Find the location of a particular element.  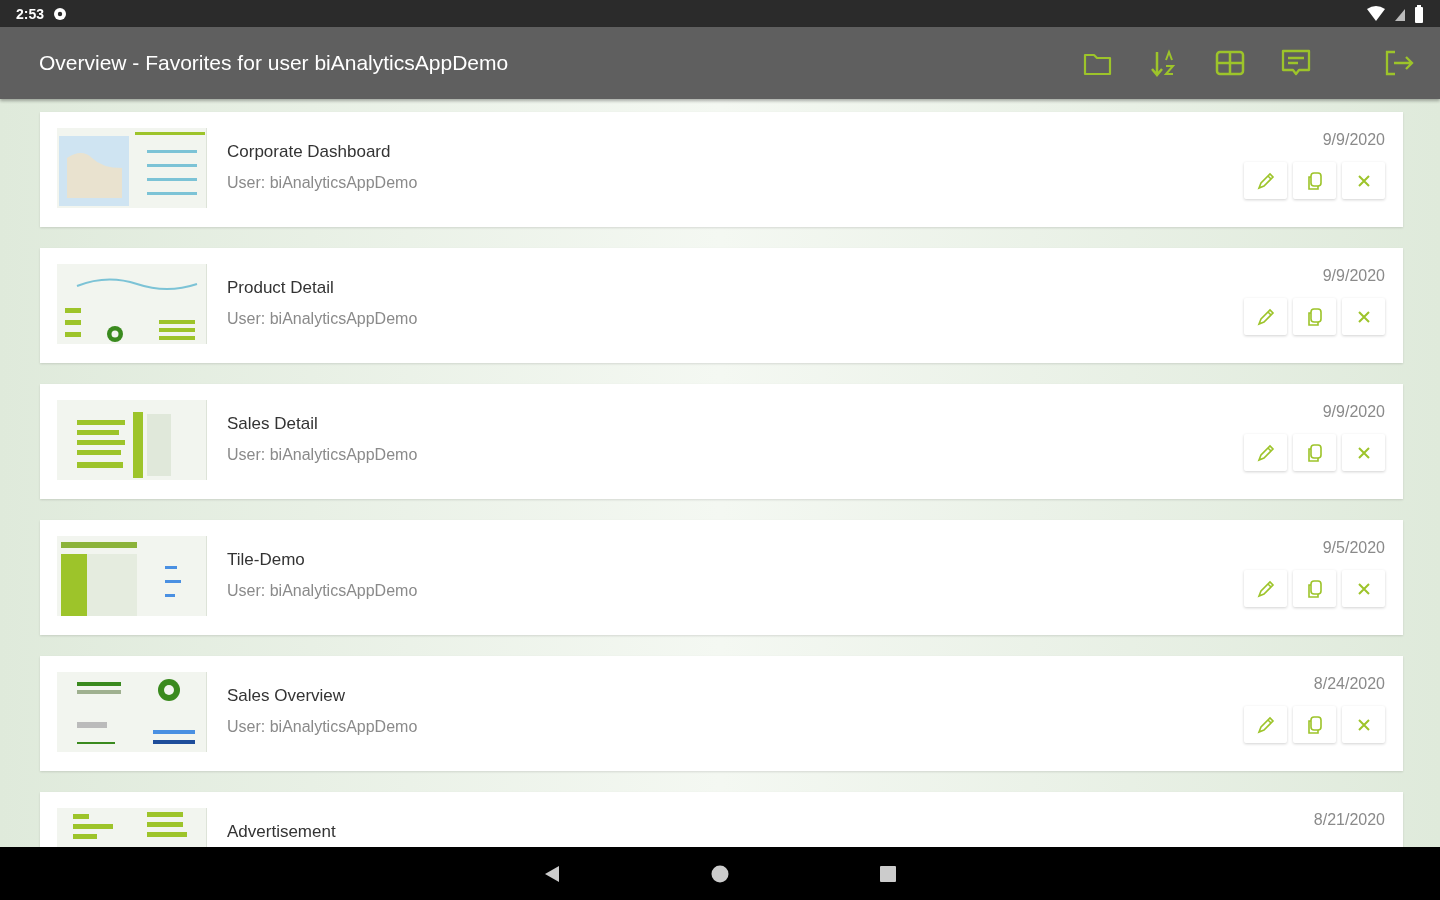

favorite-card: Corporate Dashboard User: biAnalyticsAppDemo 9/9/2020 is located at coordinates (721, 169).